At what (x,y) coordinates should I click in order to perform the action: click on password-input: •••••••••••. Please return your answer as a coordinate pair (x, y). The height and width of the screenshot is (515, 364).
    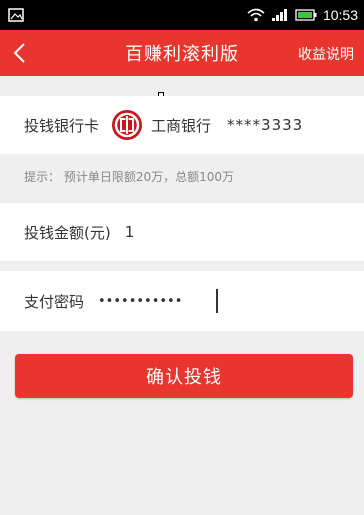
    Looking at the image, I should click on (158, 301).